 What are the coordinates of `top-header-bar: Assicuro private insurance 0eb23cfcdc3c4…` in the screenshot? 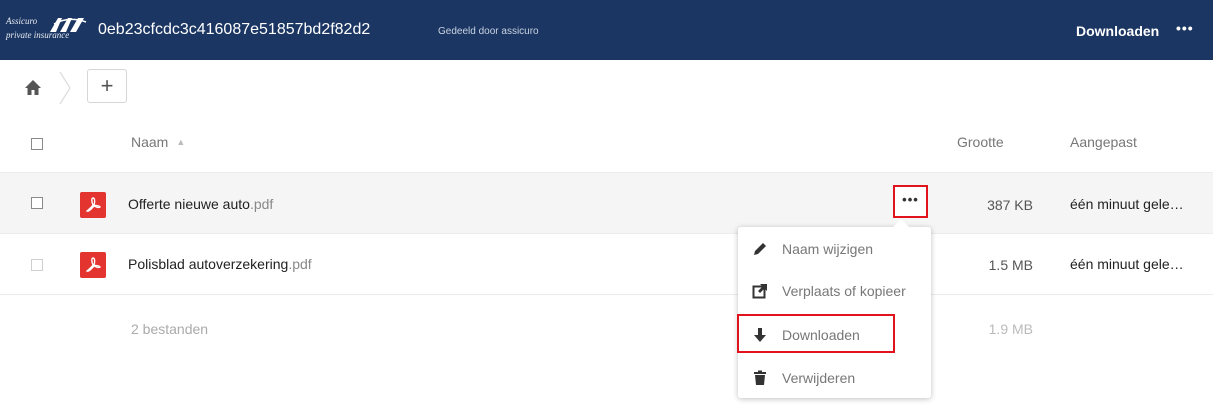 It's located at (606, 30).